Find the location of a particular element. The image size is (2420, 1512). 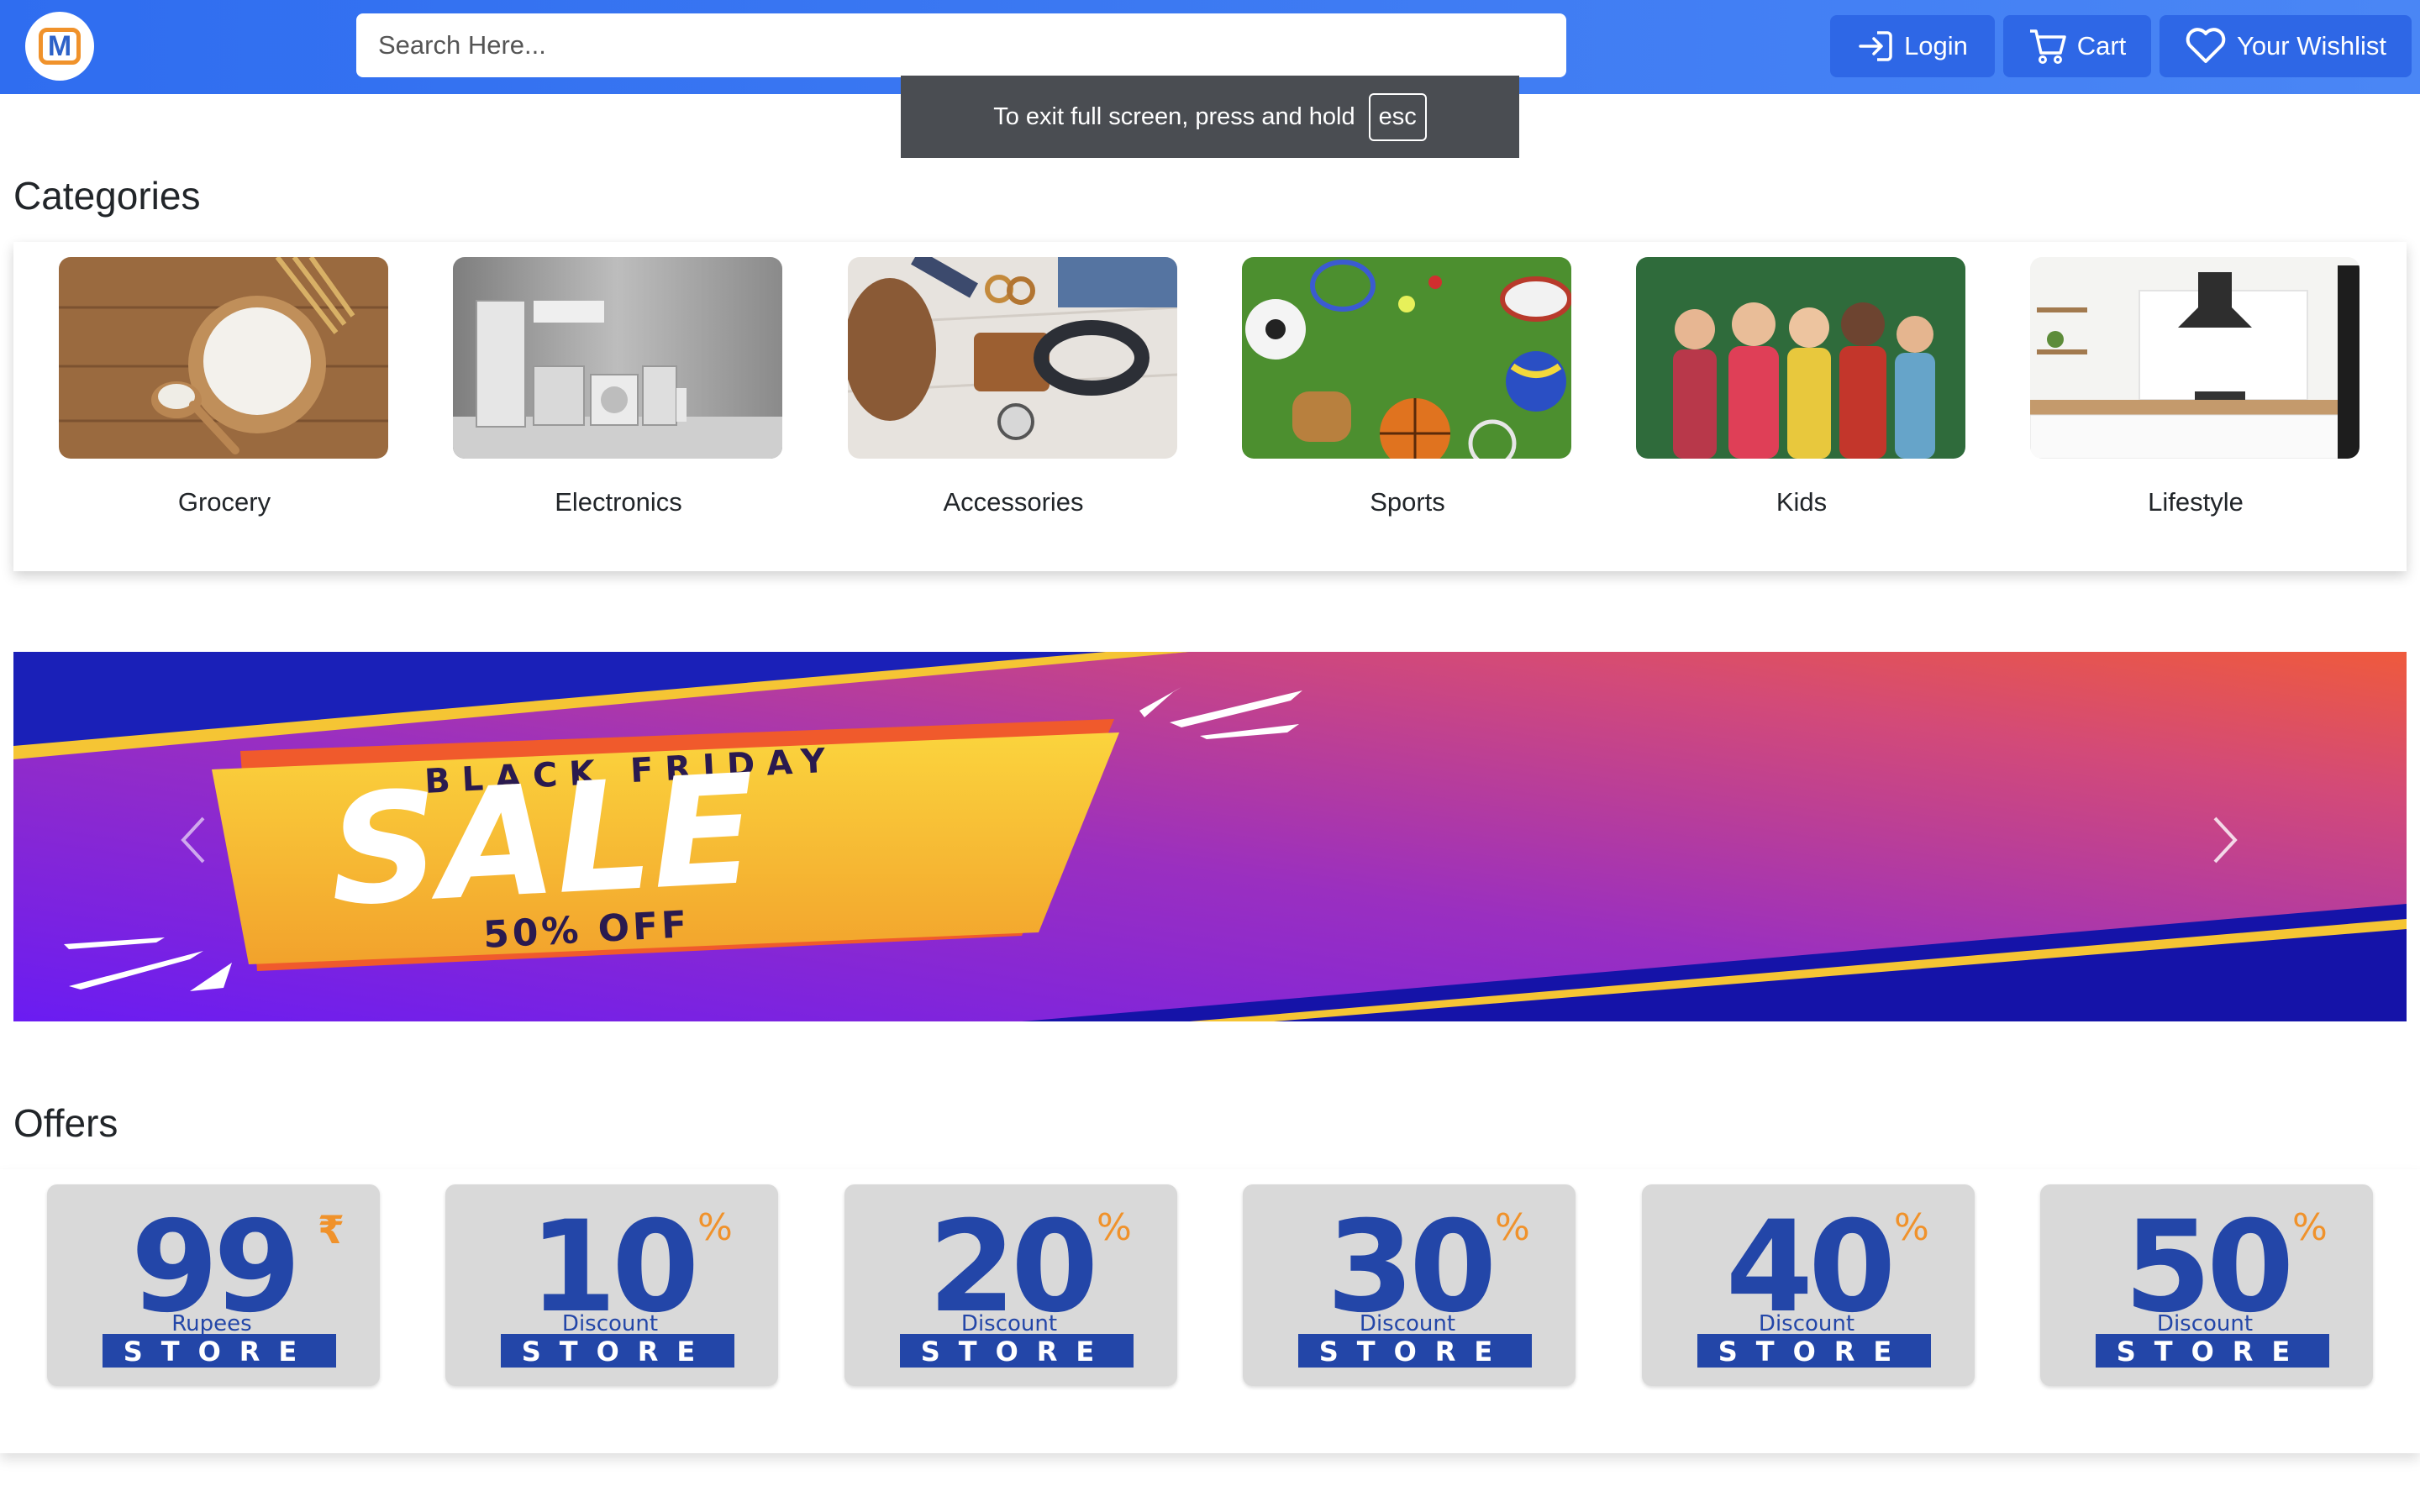

category-electronics: Electronics is located at coordinates (618, 387).